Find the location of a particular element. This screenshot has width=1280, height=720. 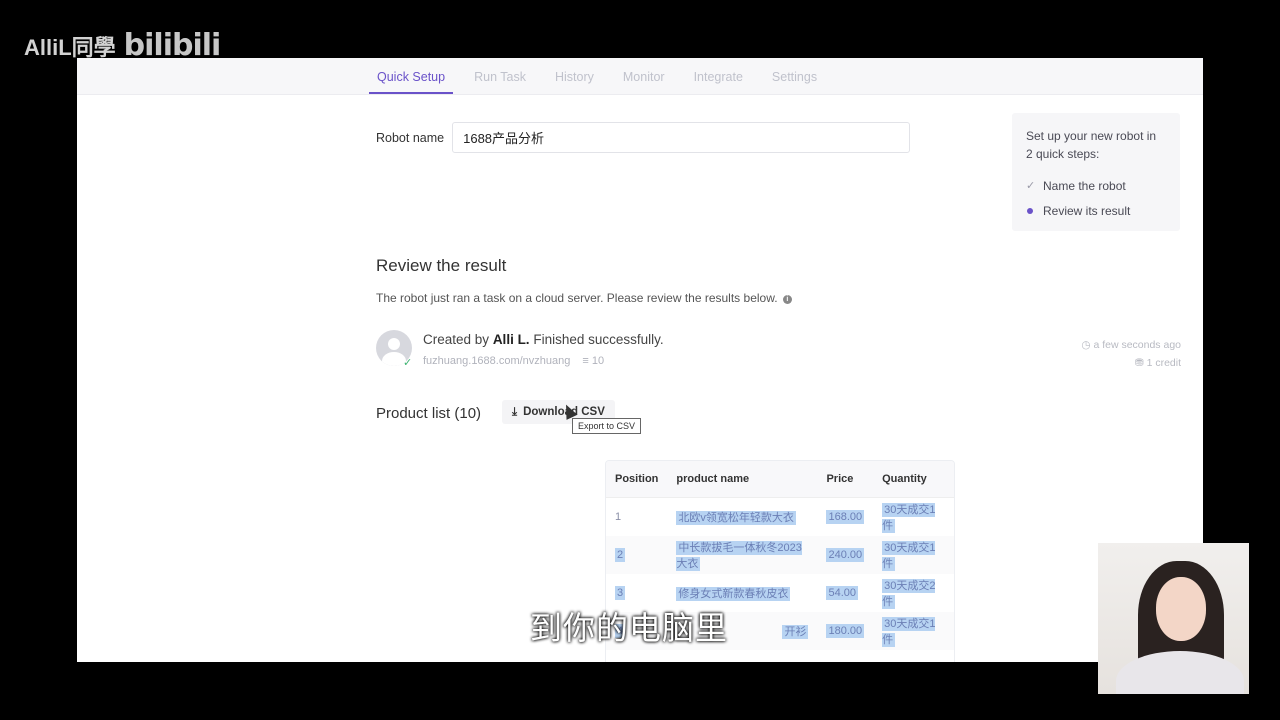

cell-price: 168.00 is located at coordinates (845, 517).